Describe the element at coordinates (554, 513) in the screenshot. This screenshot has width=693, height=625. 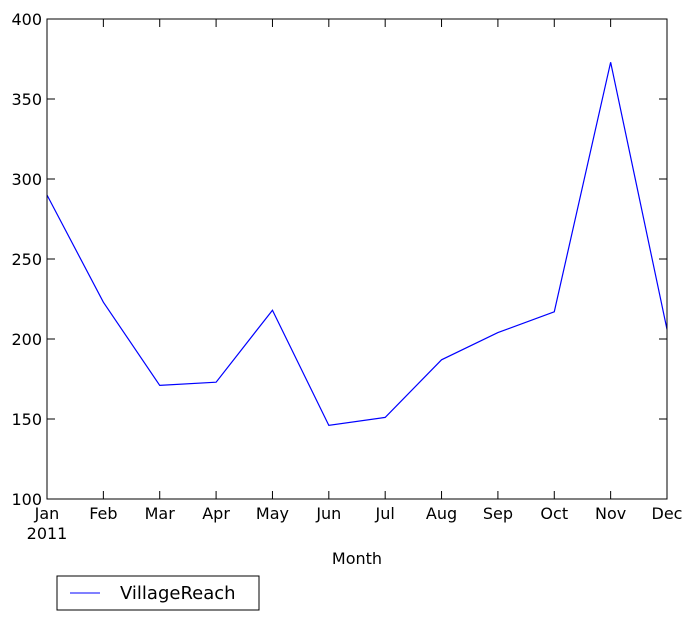
I see `x-tick-label: Oct` at that location.